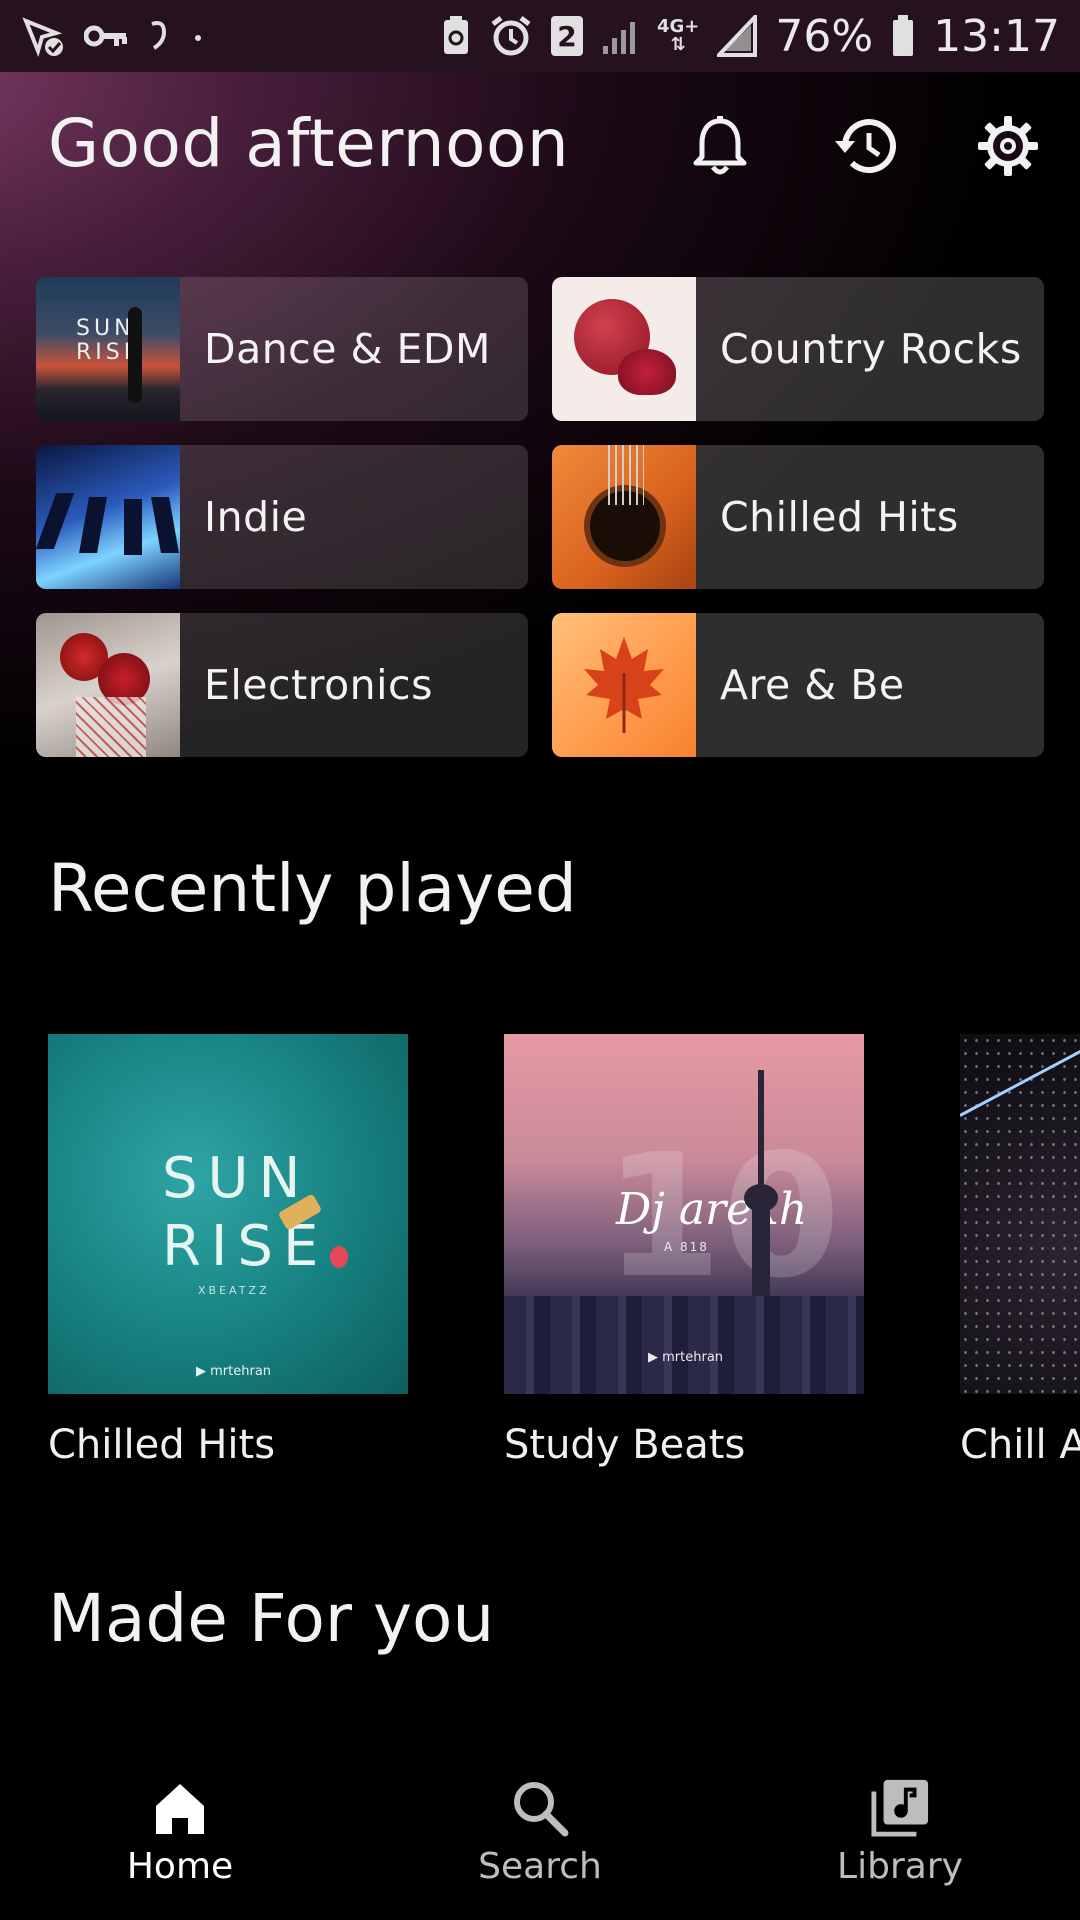 The width and height of the screenshot is (1080, 1920). What do you see at coordinates (620, 36) in the screenshot?
I see `signal-icon` at bounding box center [620, 36].